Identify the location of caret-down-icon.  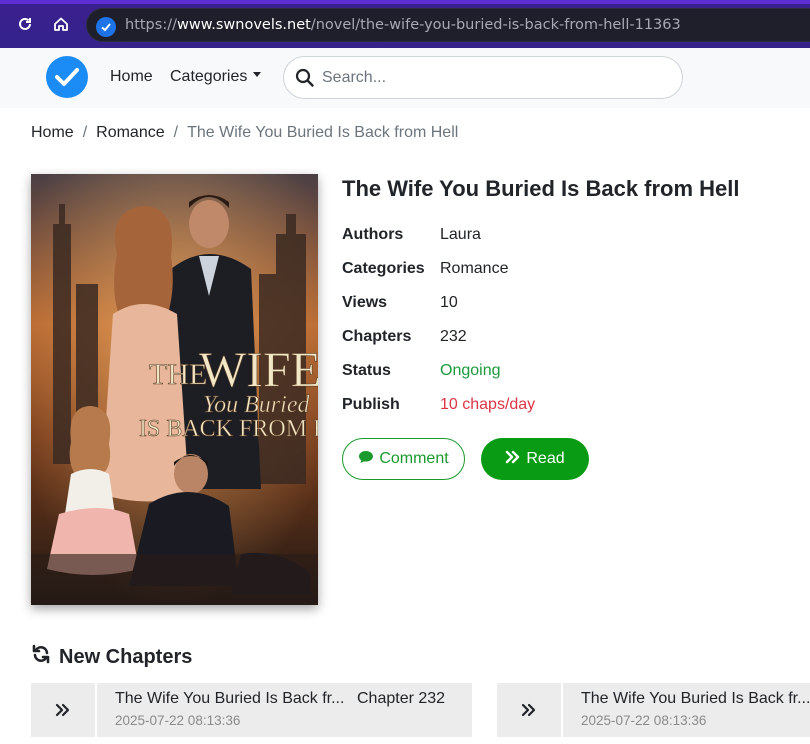
(257, 75).